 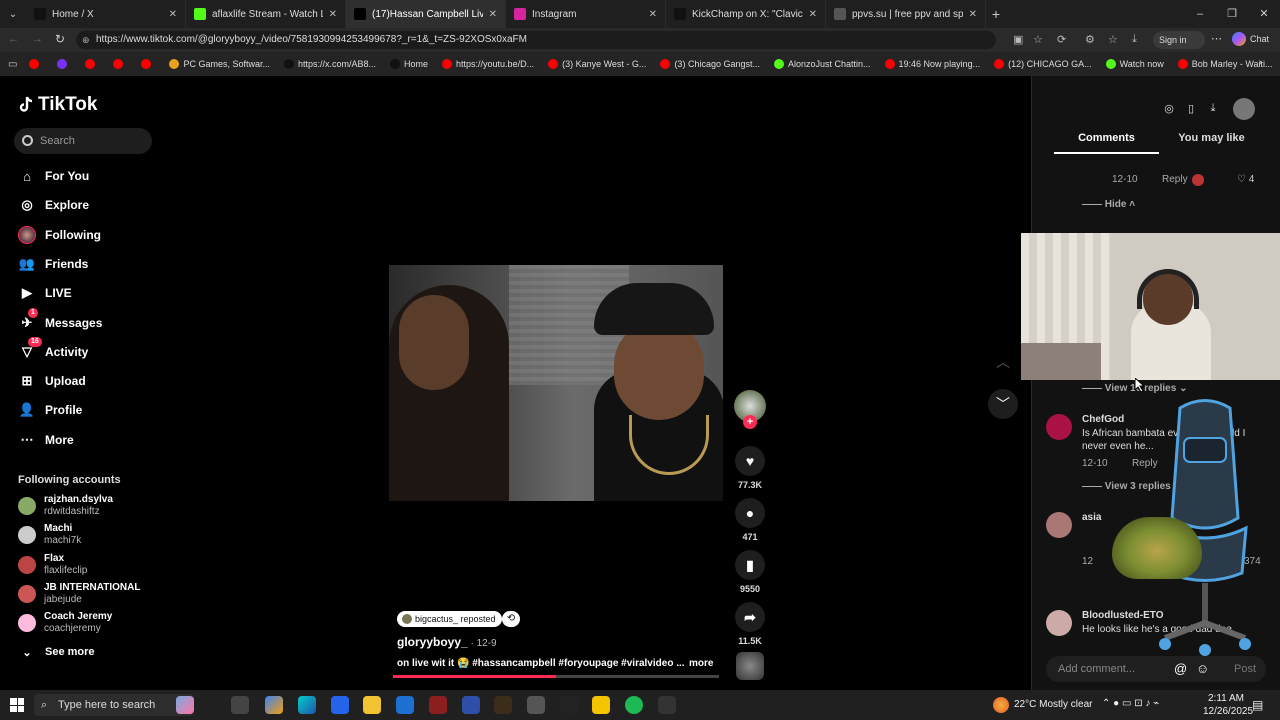 I want to click on following-account: rajzhan.dsylva rdwitdashiftz, so click(x=65, y=506).